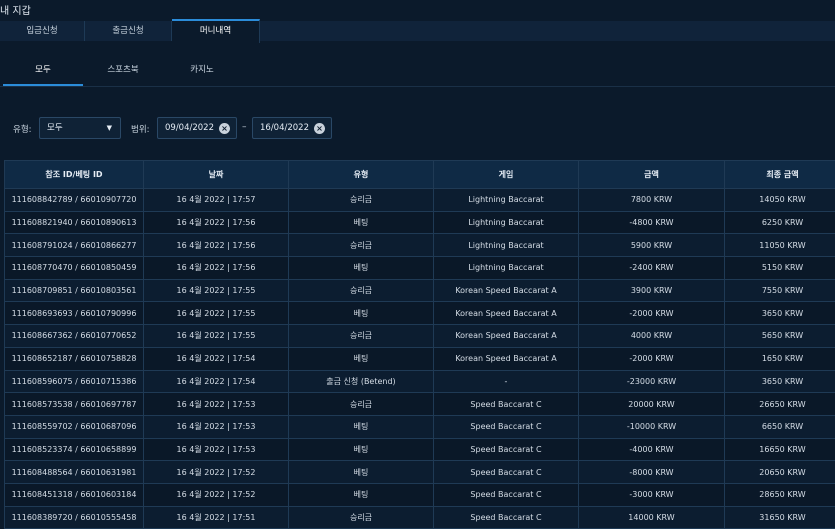  I want to click on col-final-amount: 최종 금액, so click(779, 174).